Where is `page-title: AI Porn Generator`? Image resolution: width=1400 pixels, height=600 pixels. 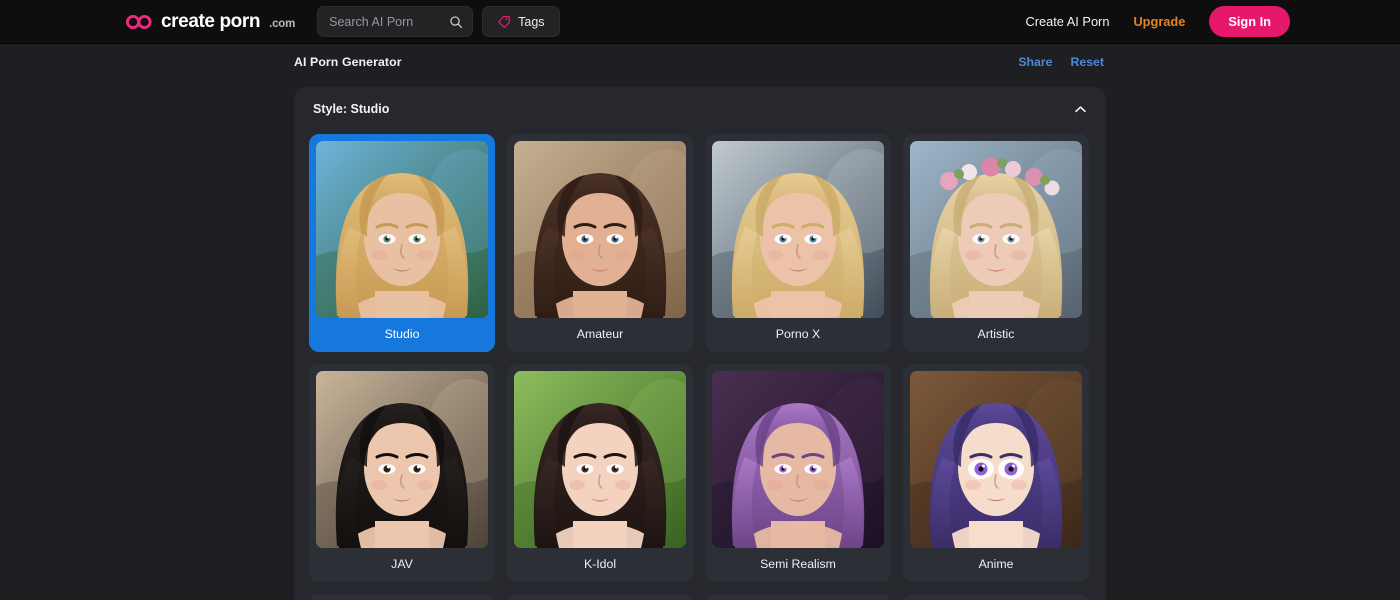
page-title: AI Porn Generator is located at coordinates (348, 62).